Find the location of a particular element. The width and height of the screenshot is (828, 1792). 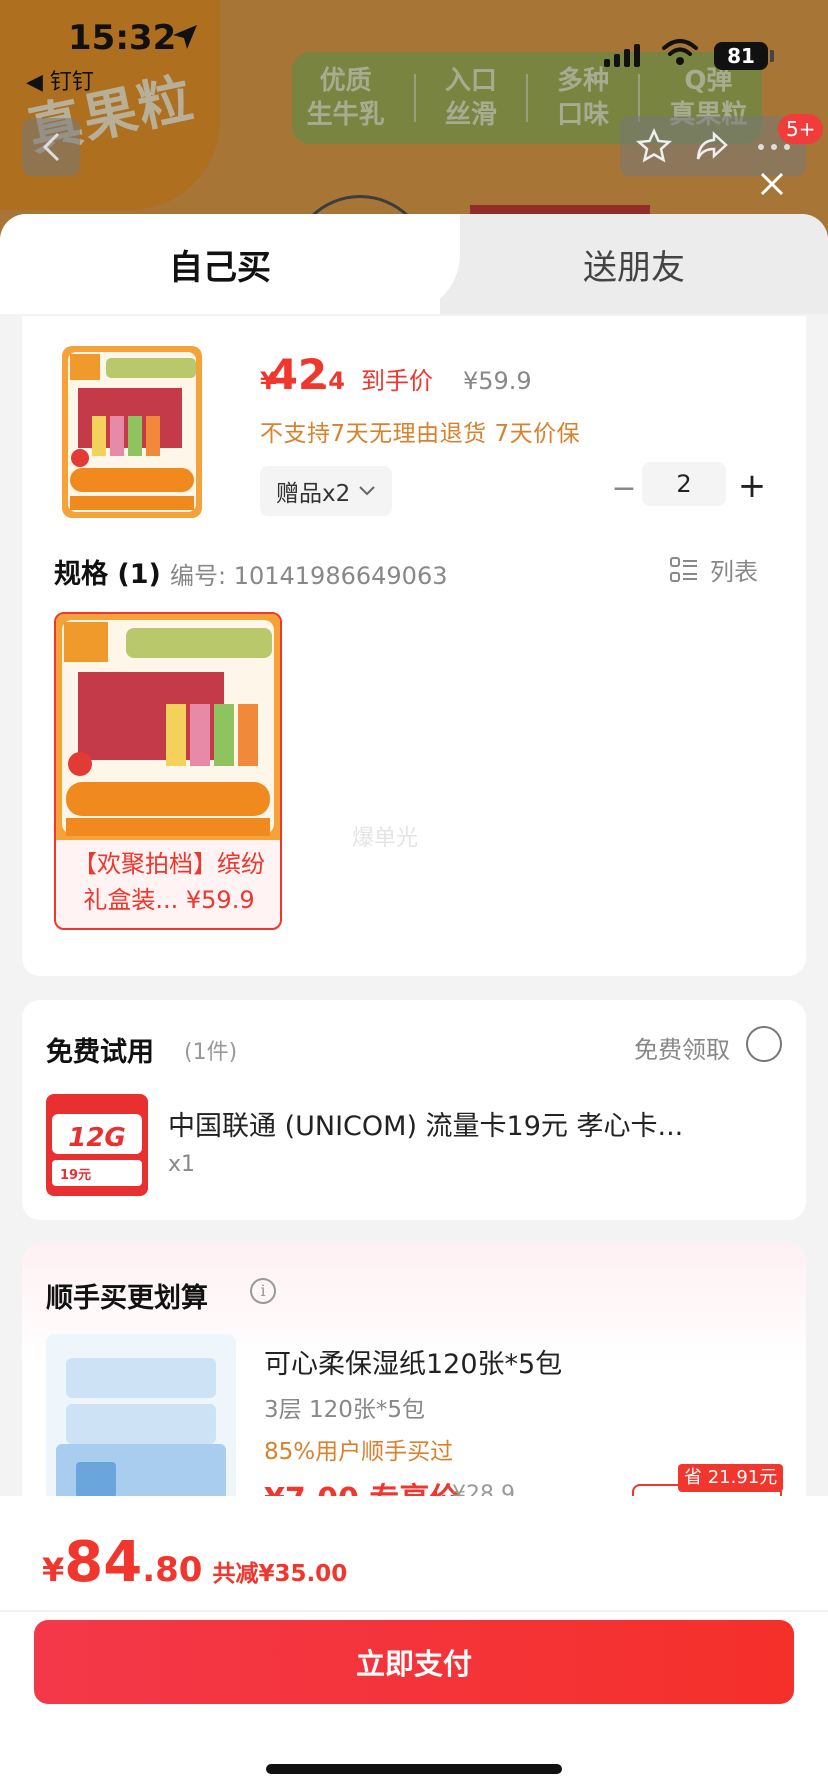

spec-code: 编号: 10141986649063 is located at coordinates (309, 576).